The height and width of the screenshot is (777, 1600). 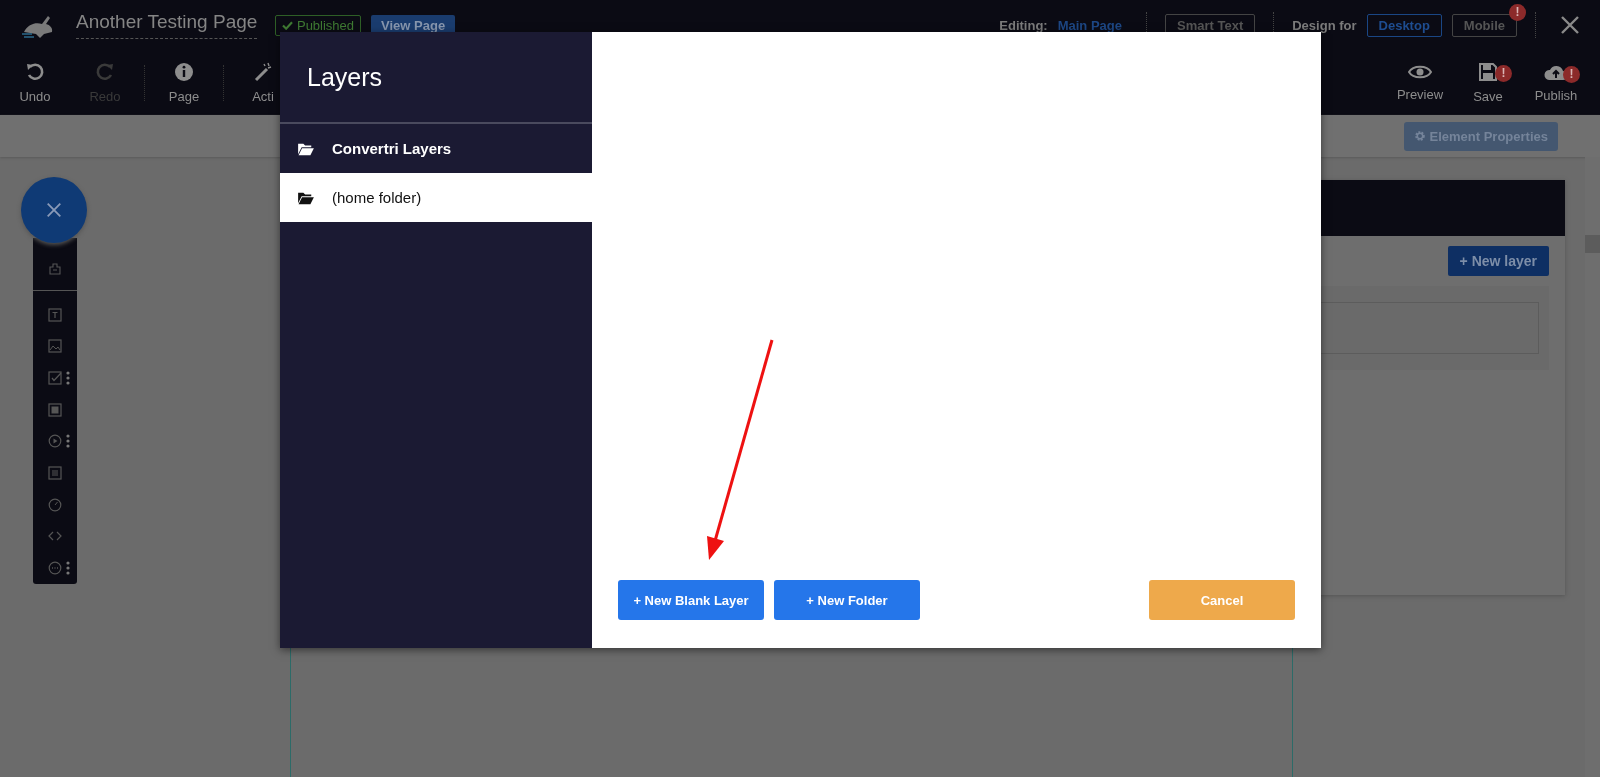 What do you see at coordinates (55, 314) in the screenshot?
I see `text-tool-icon` at bounding box center [55, 314].